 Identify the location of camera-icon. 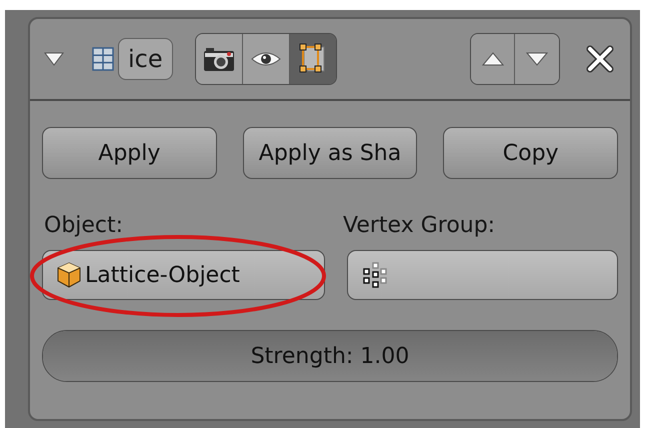
(218, 59).